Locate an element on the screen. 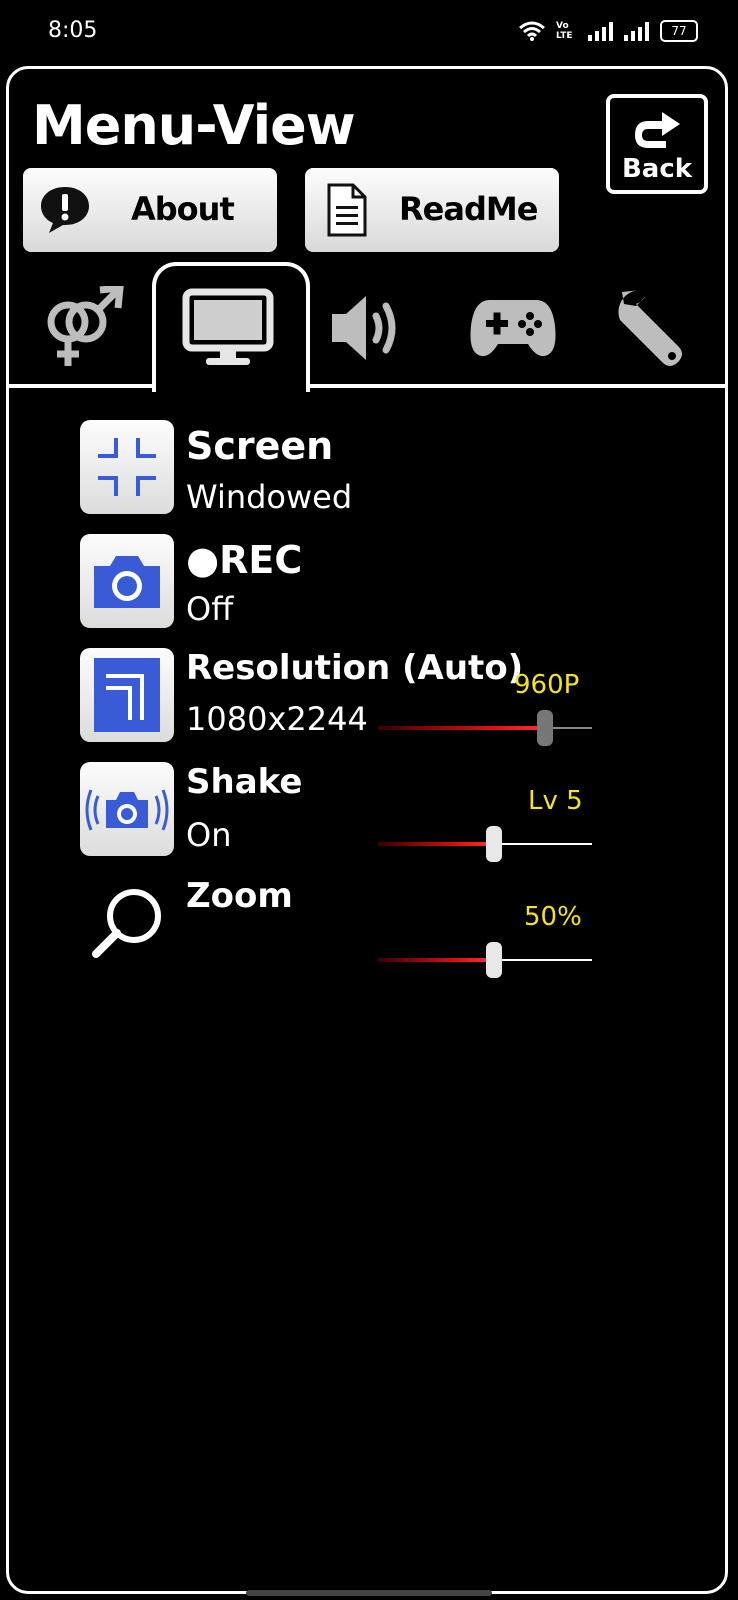 This screenshot has height=1600, width=738. document-icon is located at coordinates (347, 210).